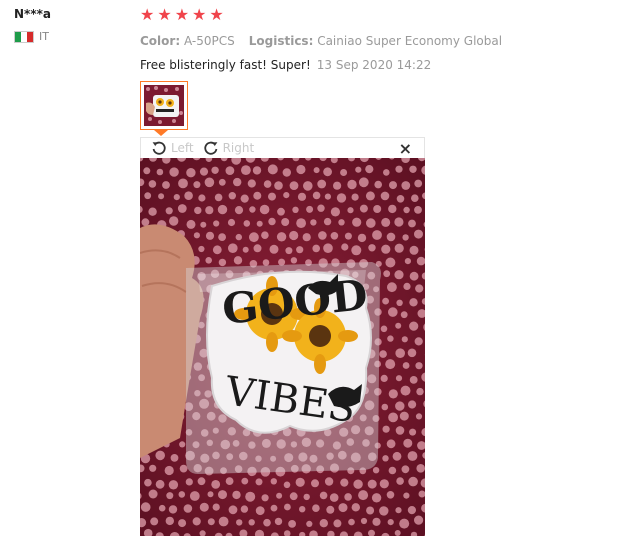  I want to click on rotate-right-button: Right, so click(228, 148).